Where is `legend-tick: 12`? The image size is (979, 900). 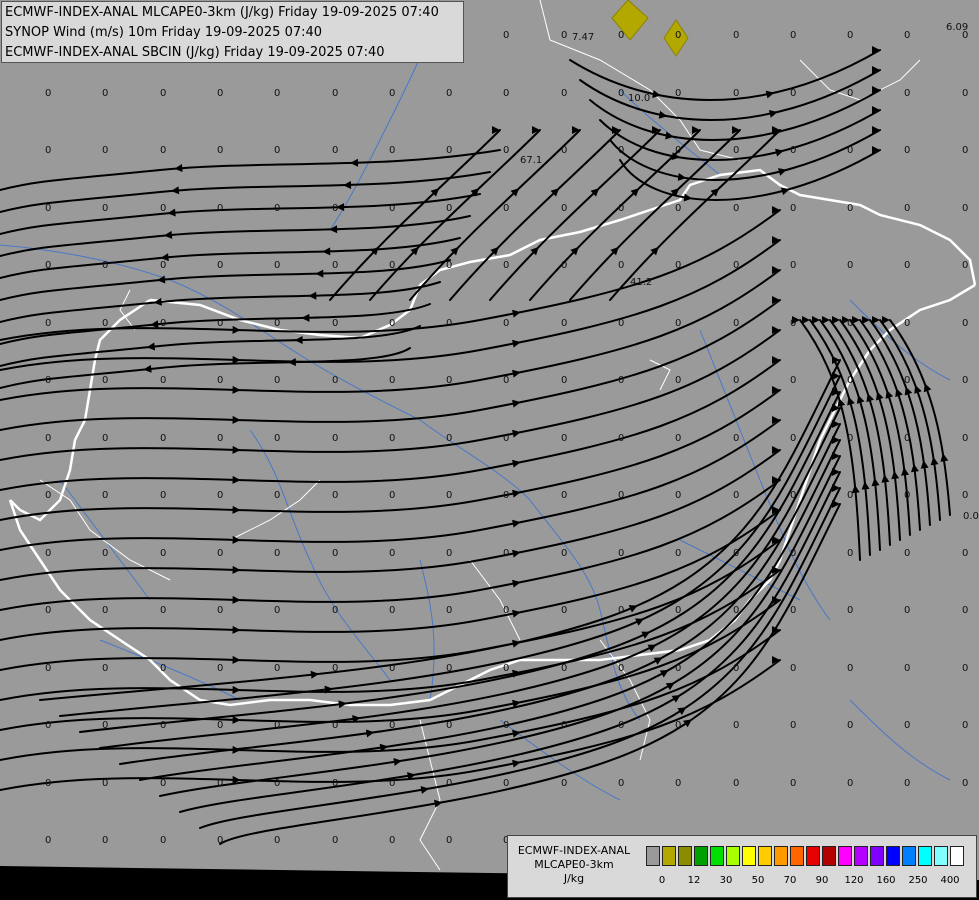 legend-tick: 12 is located at coordinates (694, 880).